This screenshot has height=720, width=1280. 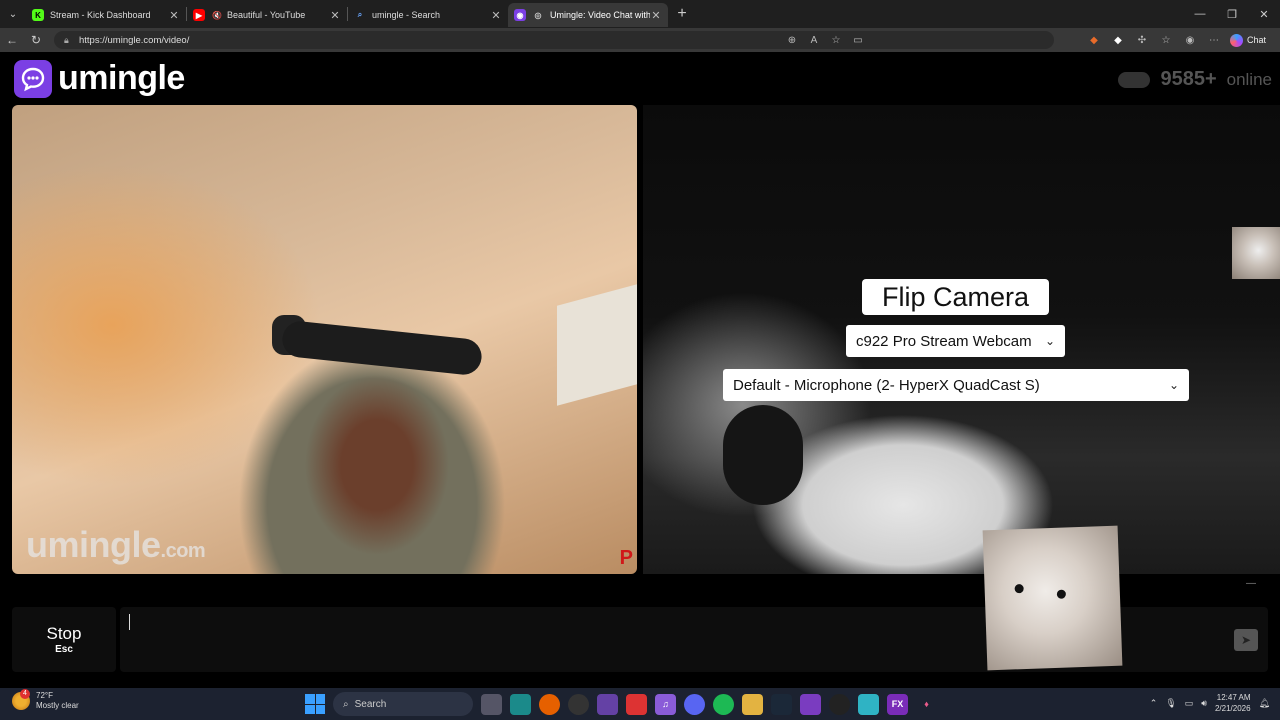 I want to click on profile-avatar-icon: ◉, so click(x=1190, y=40).